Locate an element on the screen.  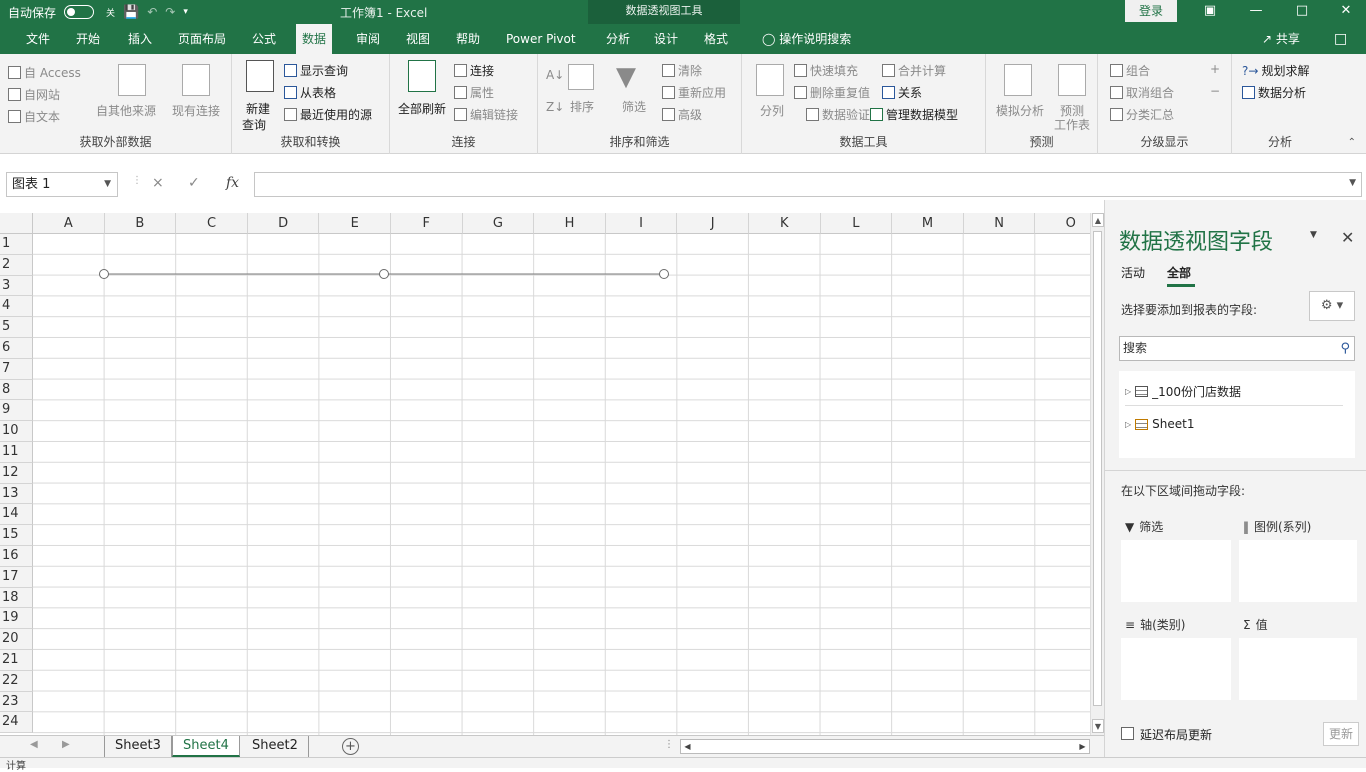
panel-options-icon: ▼ is located at coordinates (1313, 235).